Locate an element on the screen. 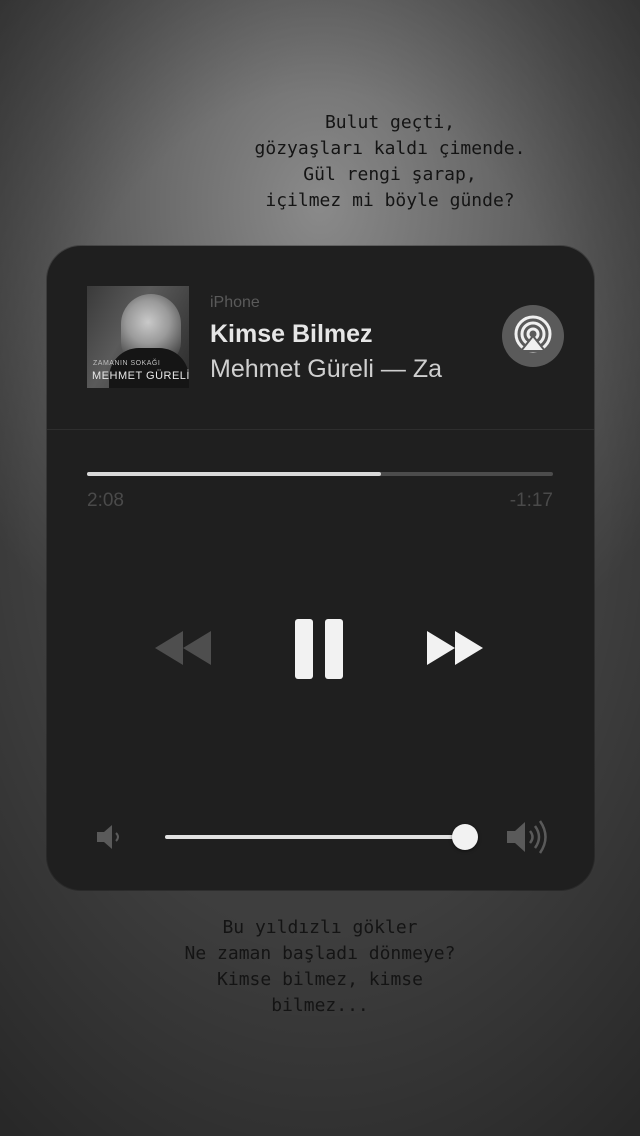 This screenshot has width=640, height=1136. speaker-low-icon is located at coordinates (110, 837).